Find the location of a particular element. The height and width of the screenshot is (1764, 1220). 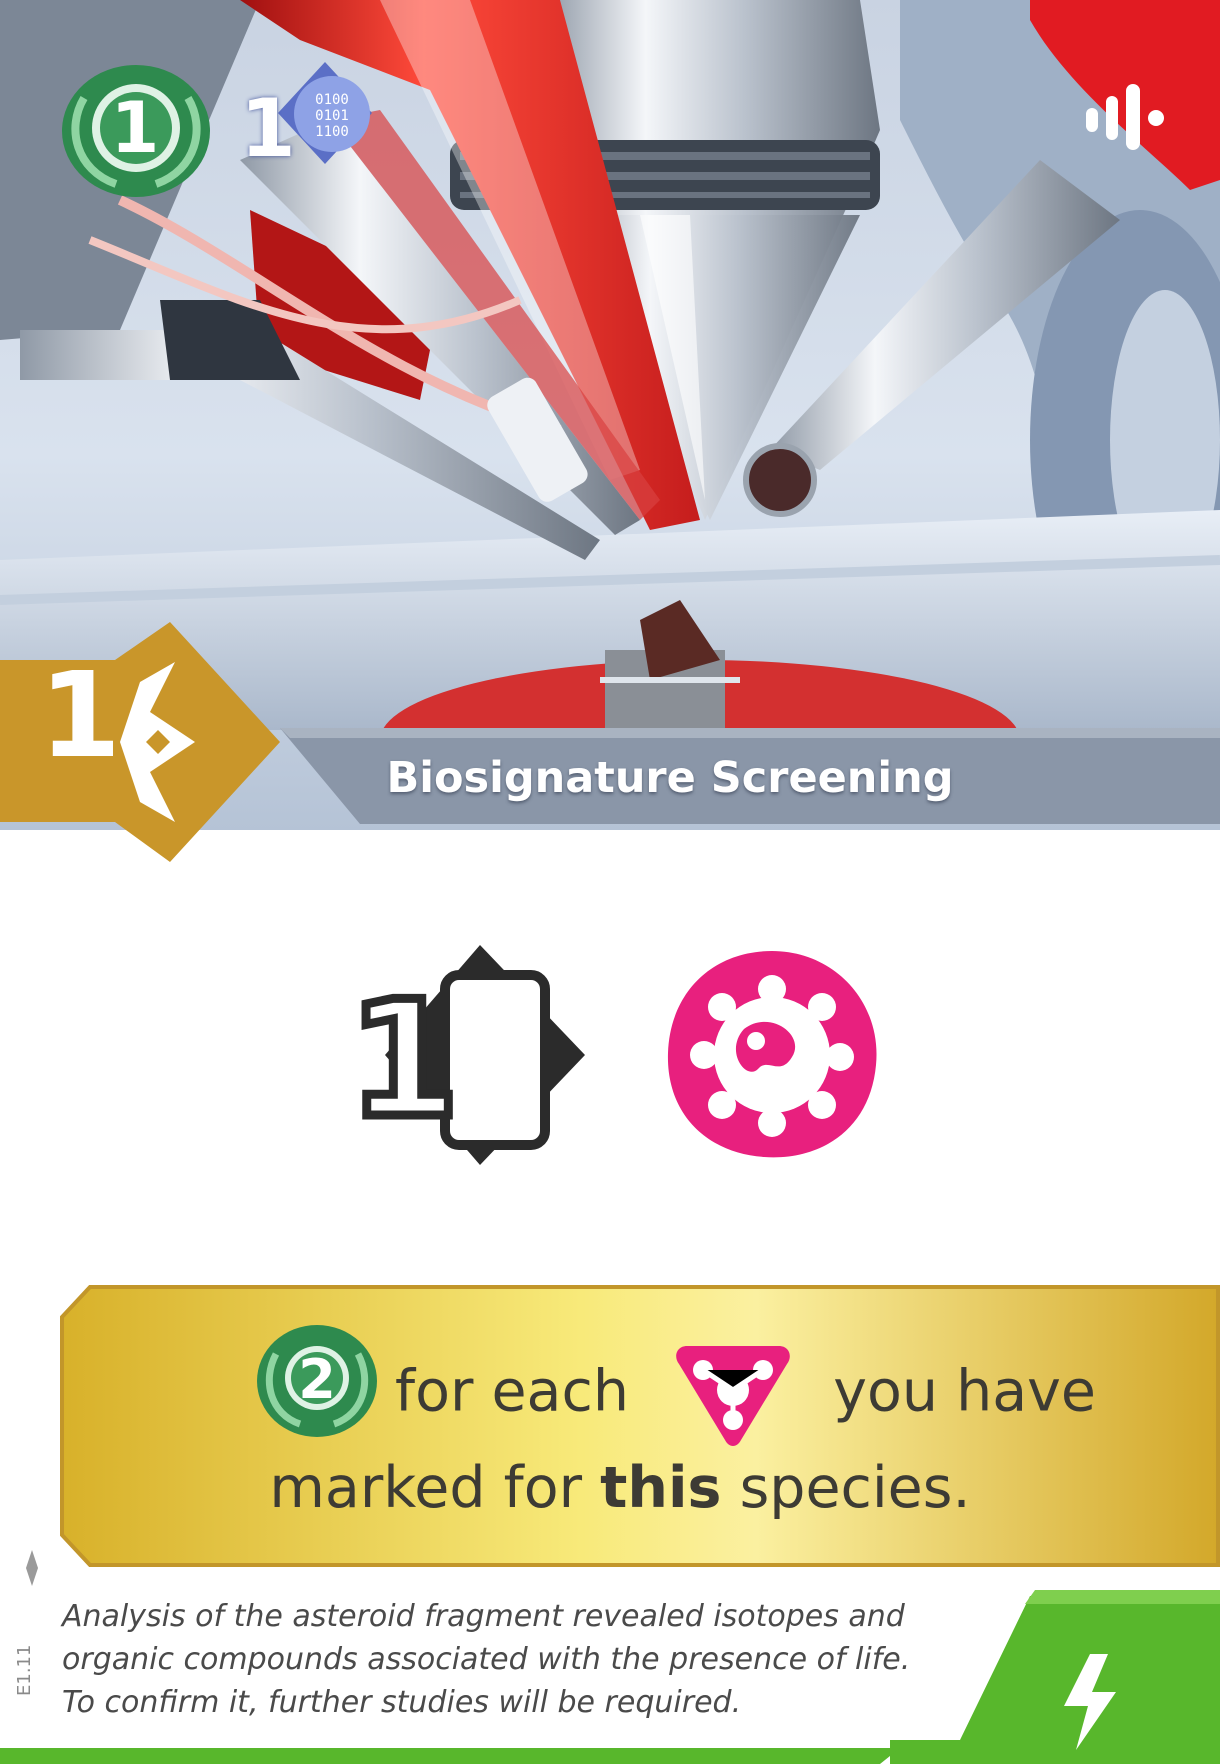

svg-text: 1100 is located at coordinates (332, 132).